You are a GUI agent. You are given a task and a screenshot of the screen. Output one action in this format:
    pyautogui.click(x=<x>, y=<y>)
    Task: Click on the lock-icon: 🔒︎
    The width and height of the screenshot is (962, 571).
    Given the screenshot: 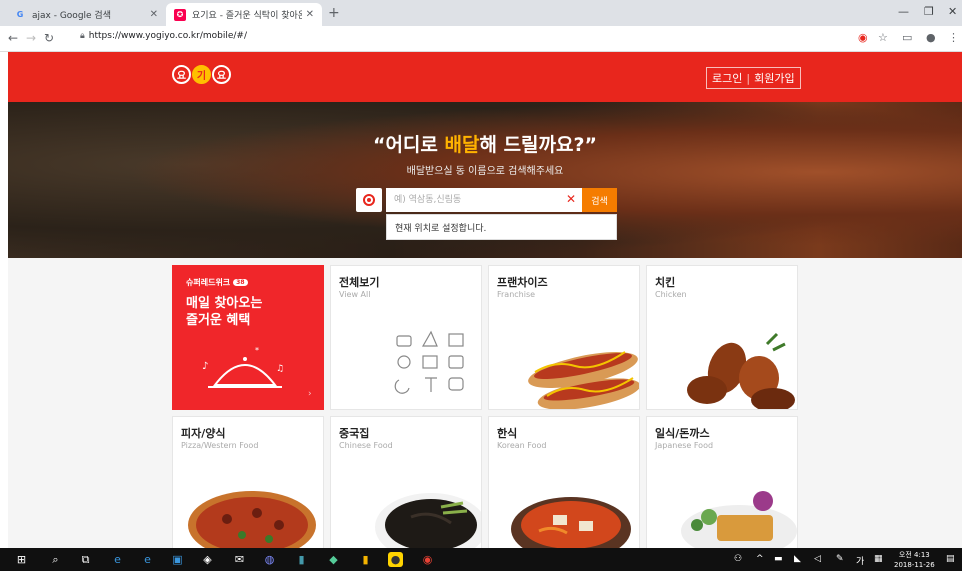 What is the action you would take?
    pyautogui.click(x=82, y=36)
    